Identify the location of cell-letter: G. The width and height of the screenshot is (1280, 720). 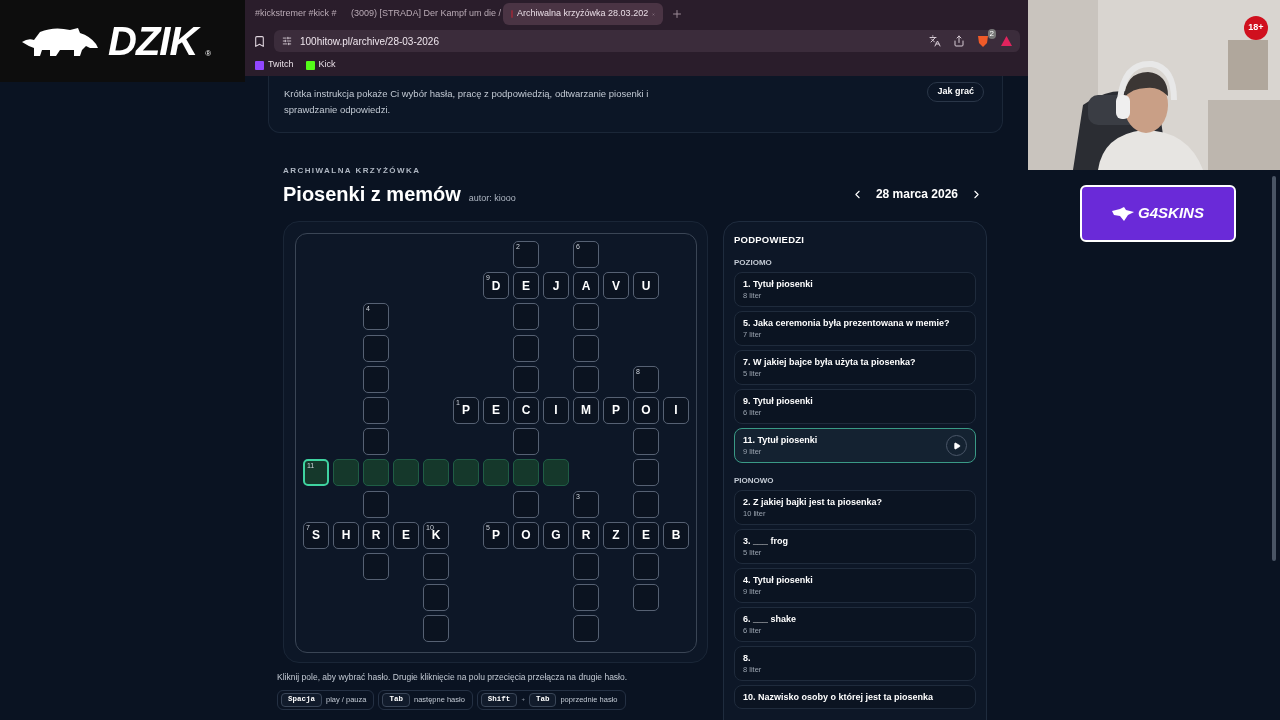
(556, 536).